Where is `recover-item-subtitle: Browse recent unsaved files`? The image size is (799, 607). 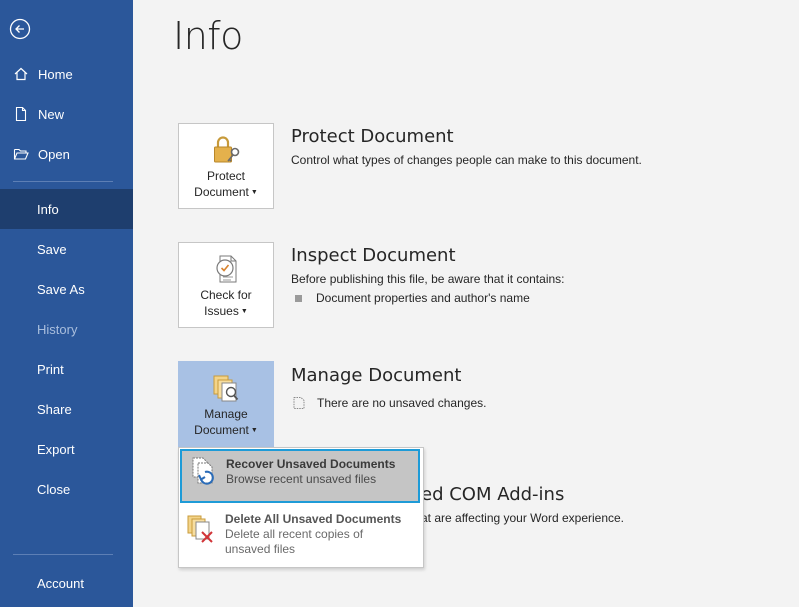
recover-item-subtitle: Browse recent unsaved files is located at coordinates (301, 479).